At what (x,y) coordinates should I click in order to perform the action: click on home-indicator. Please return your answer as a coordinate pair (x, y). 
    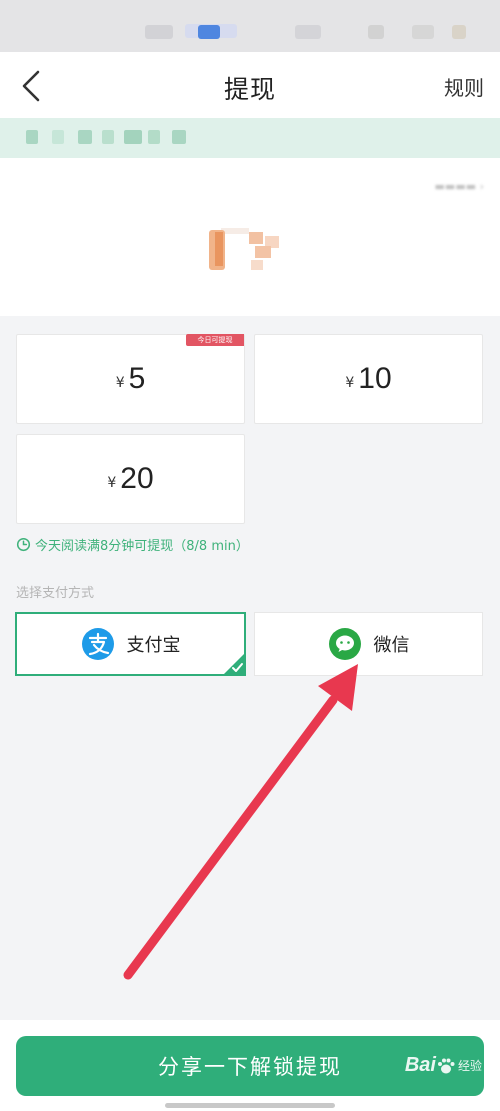
    Looking at the image, I should click on (250, 1105).